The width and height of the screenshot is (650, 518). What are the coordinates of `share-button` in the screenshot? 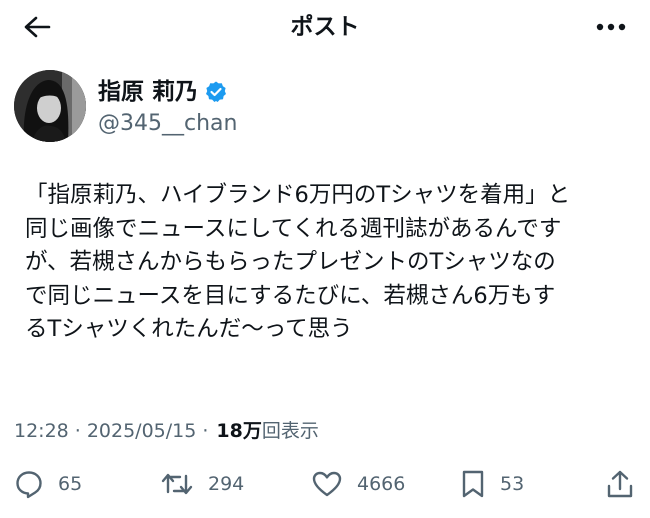 It's located at (620, 484).